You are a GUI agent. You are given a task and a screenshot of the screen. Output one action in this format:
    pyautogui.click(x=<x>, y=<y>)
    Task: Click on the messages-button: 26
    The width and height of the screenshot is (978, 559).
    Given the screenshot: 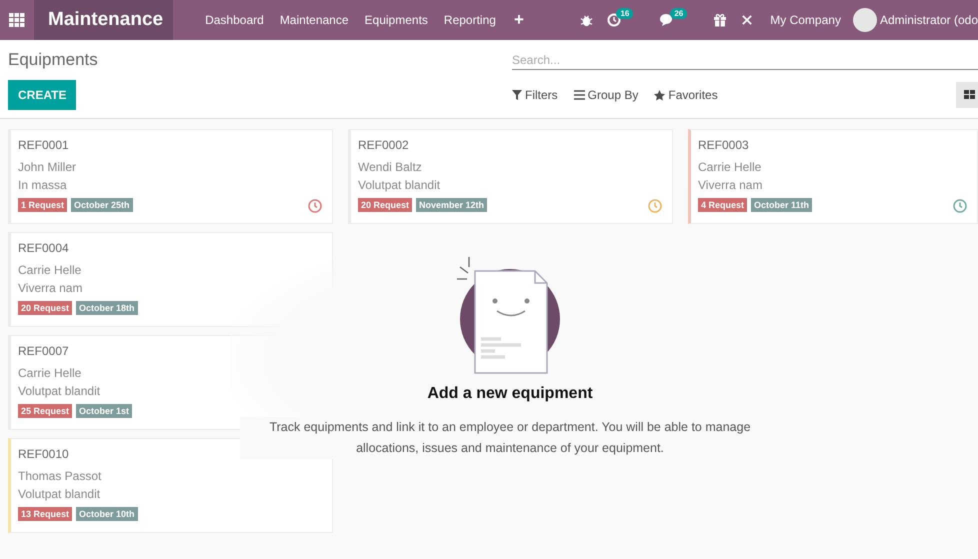 What is the action you would take?
    pyautogui.click(x=673, y=20)
    